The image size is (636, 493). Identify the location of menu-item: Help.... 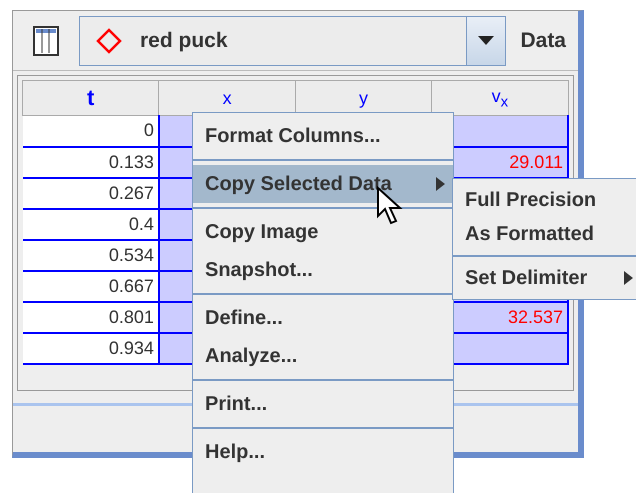
(323, 452).